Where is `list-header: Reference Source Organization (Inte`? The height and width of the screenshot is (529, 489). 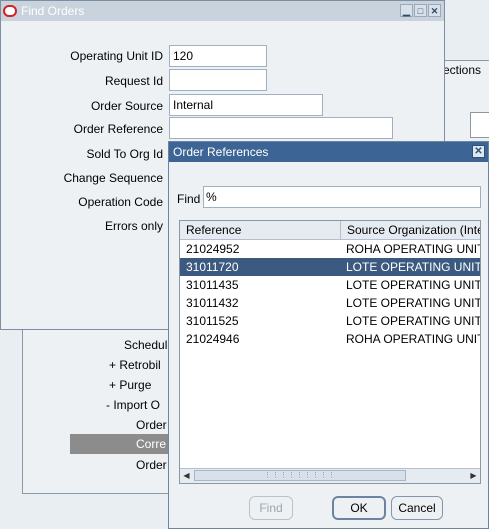 list-header: Reference Source Organization (Inte is located at coordinates (330, 230).